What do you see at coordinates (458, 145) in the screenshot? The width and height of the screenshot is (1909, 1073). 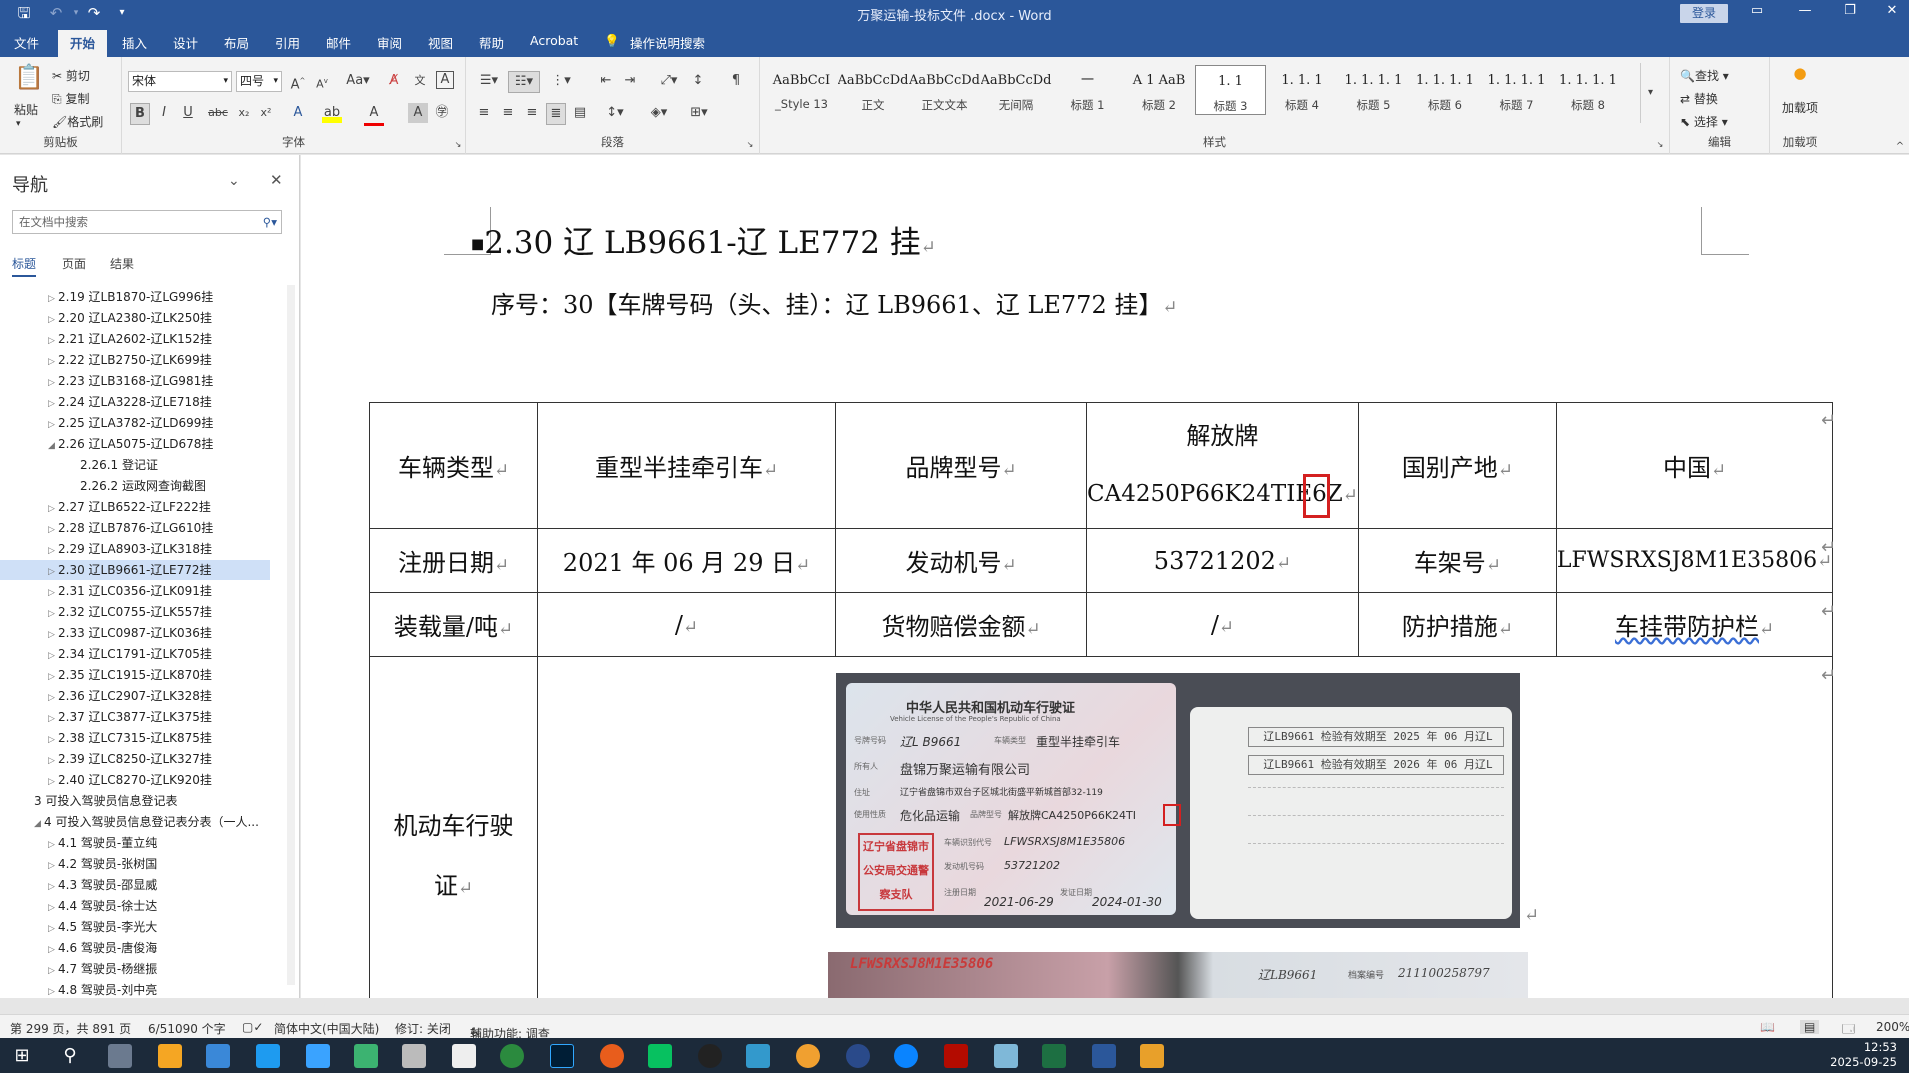 I see `font-dialog-launcher-icon: ↘` at bounding box center [458, 145].